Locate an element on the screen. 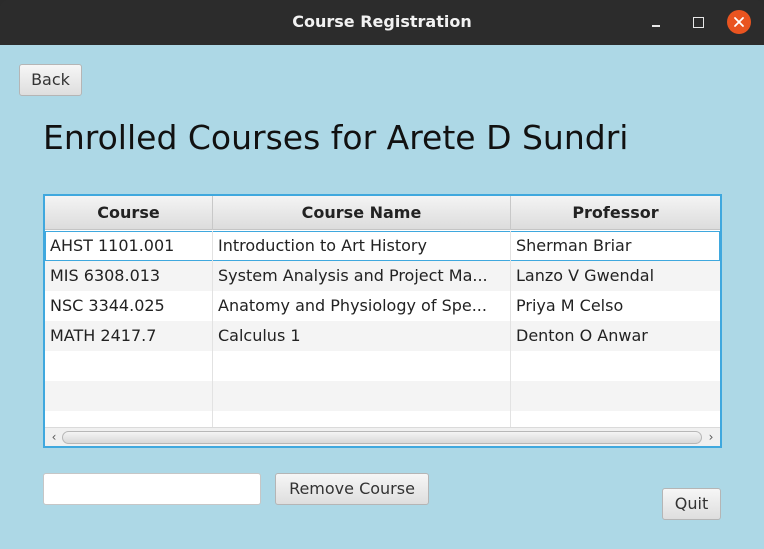  quit-button: Quit is located at coordinates (691, 504).